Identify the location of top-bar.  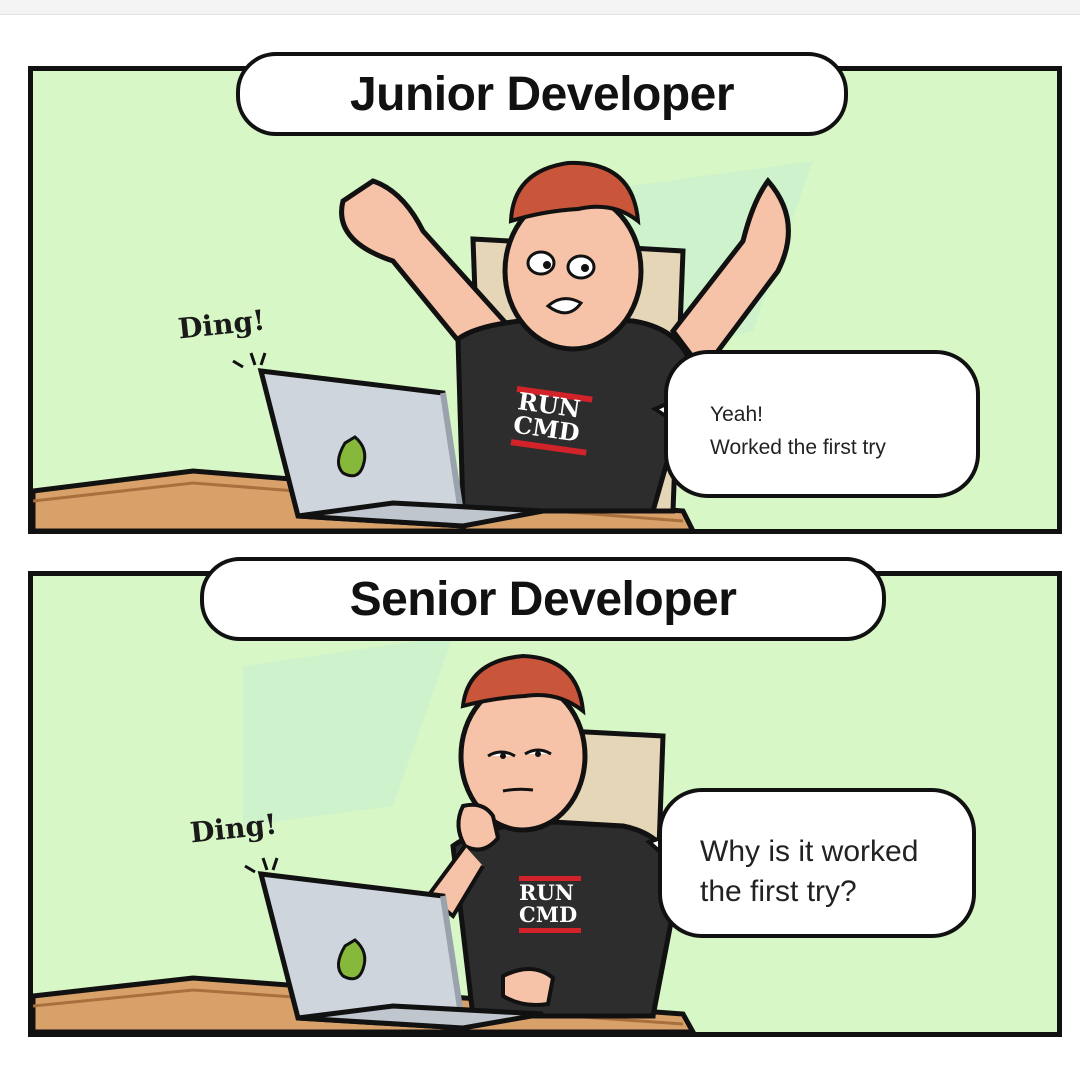
(540, 7).